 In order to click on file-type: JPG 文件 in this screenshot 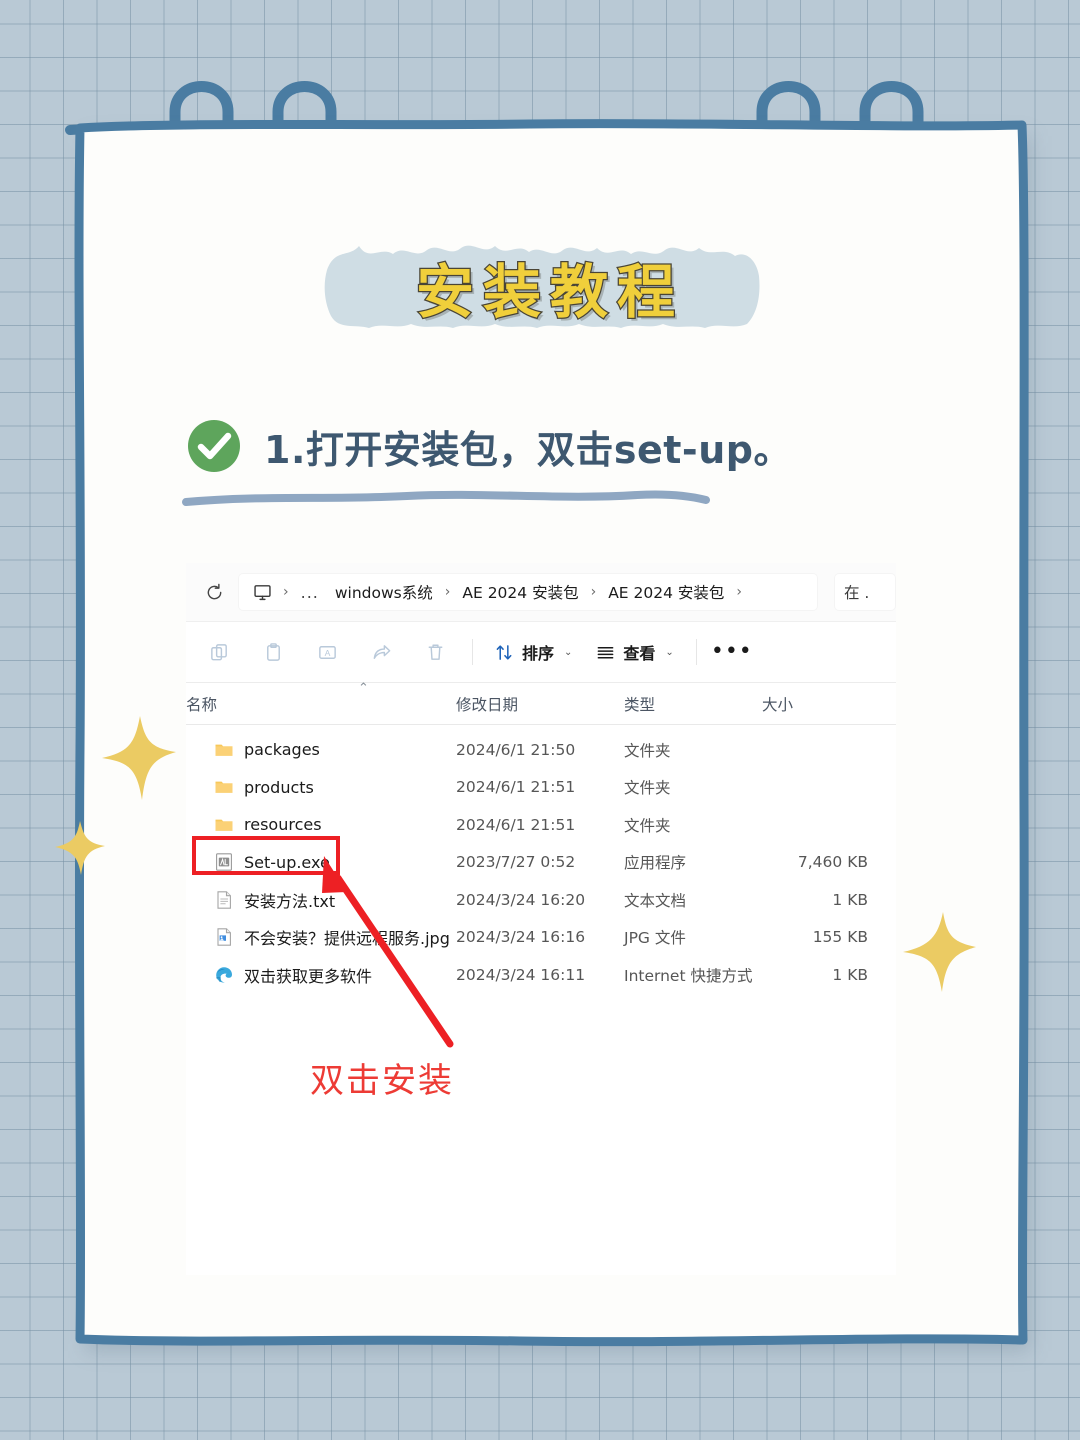, I will do `click(655, 938)`.